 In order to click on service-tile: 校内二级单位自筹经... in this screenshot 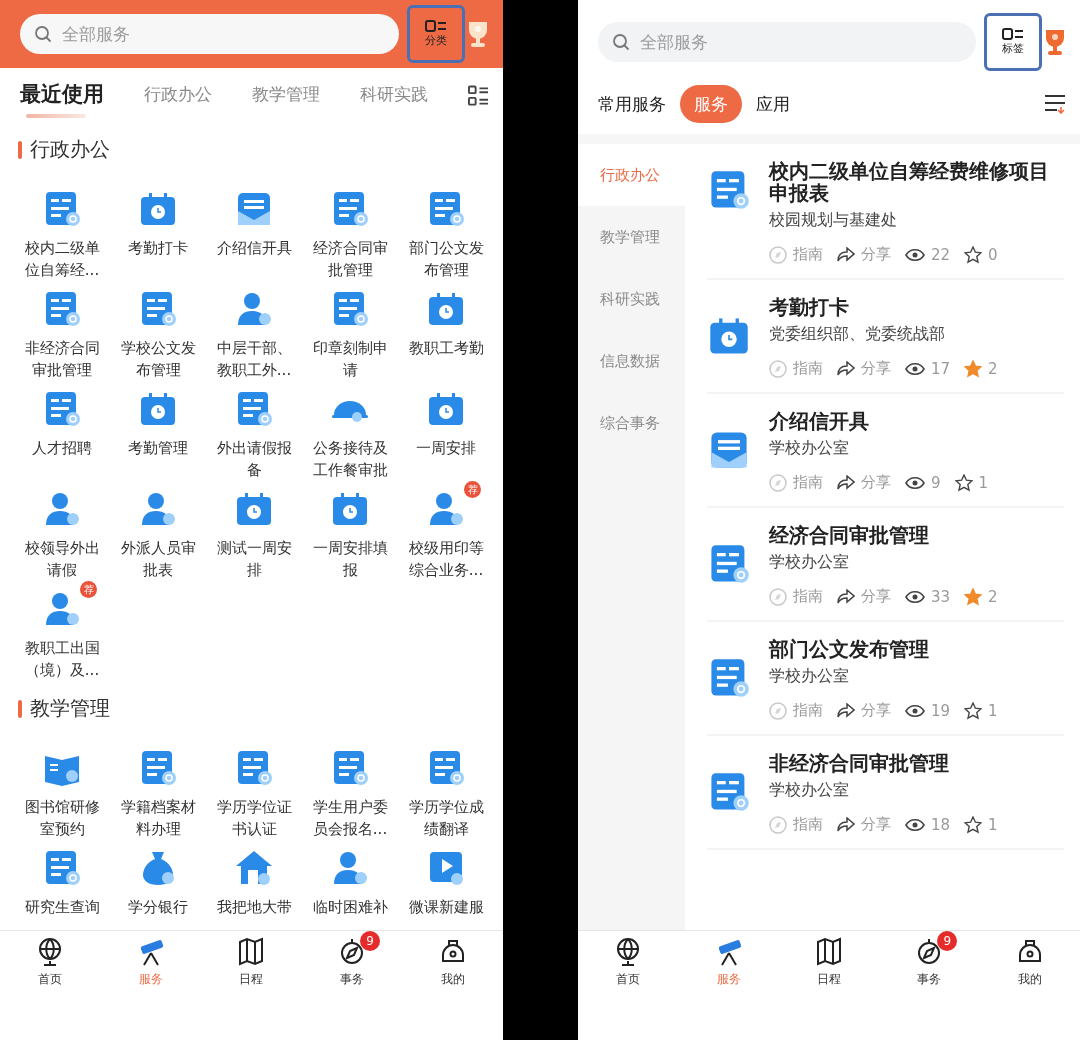, I will do `click(62, 231)`.